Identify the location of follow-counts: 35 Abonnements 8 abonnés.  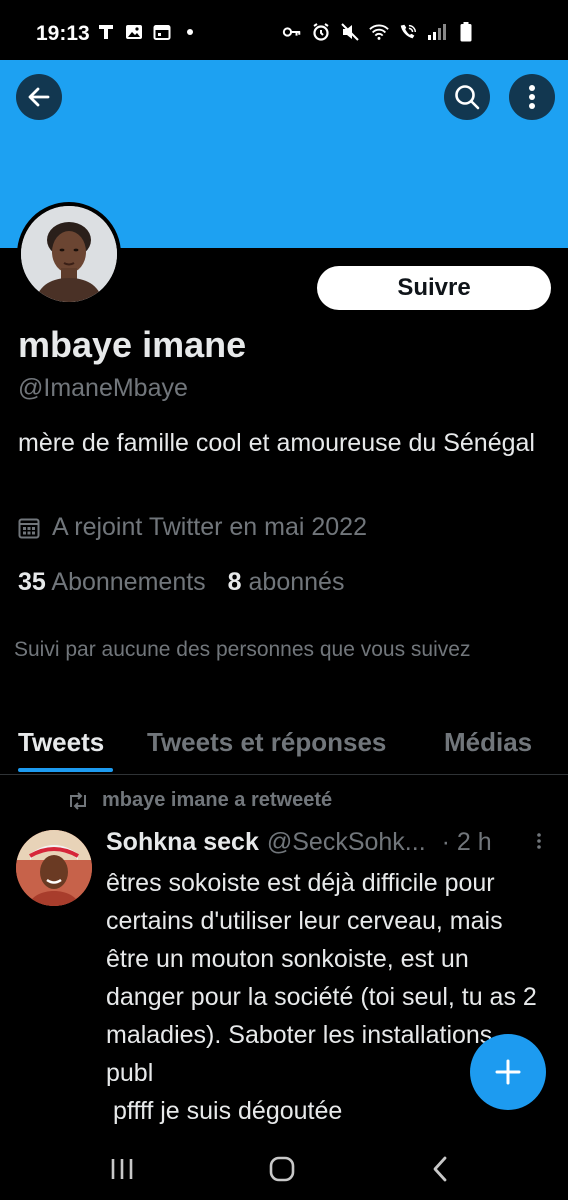
(181, 582).